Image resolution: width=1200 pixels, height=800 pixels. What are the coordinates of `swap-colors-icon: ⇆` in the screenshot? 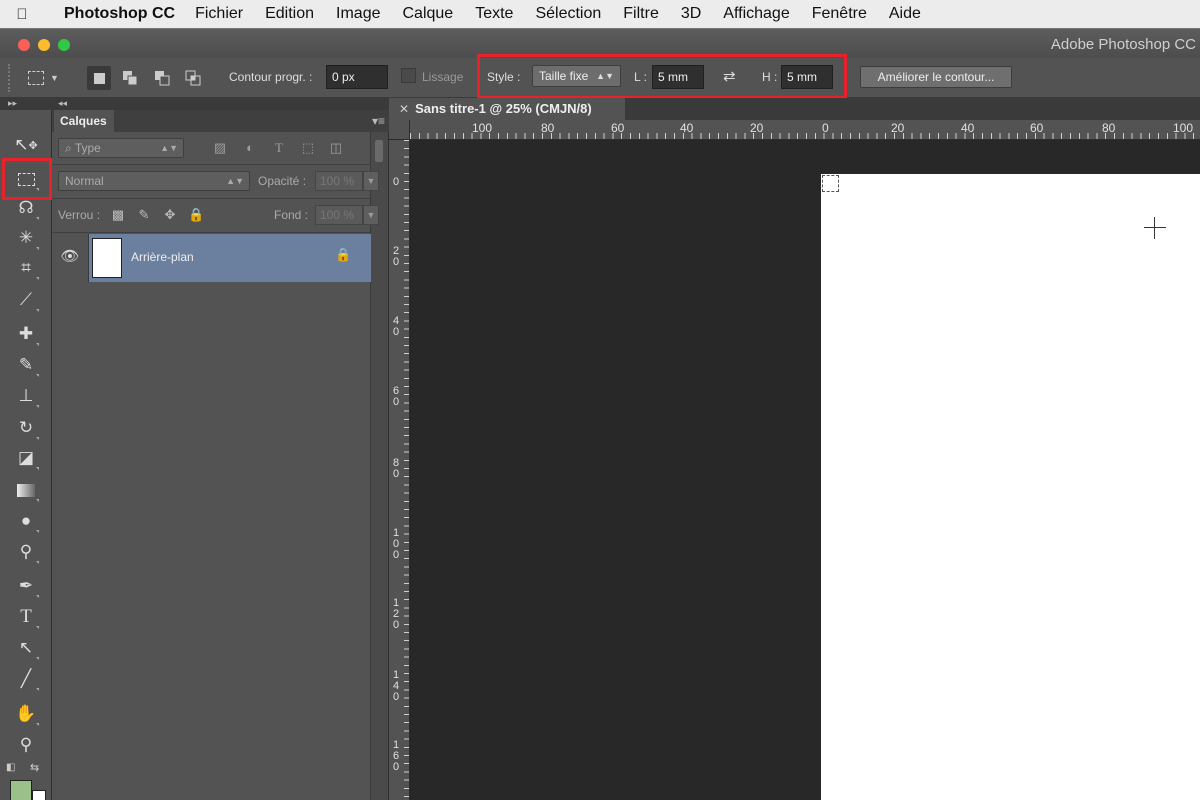 It's located at (34, 767).